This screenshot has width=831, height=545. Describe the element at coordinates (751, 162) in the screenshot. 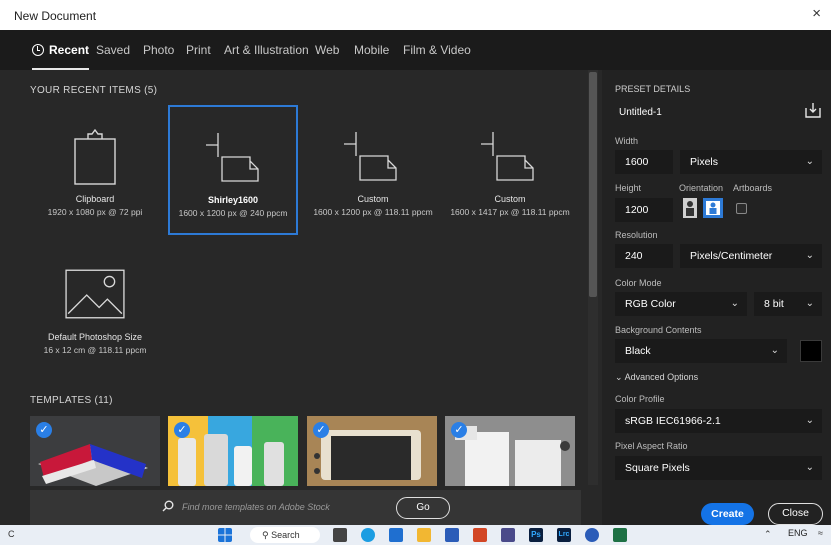

I see `width-unit-select: Pixels ⌄` at that location.